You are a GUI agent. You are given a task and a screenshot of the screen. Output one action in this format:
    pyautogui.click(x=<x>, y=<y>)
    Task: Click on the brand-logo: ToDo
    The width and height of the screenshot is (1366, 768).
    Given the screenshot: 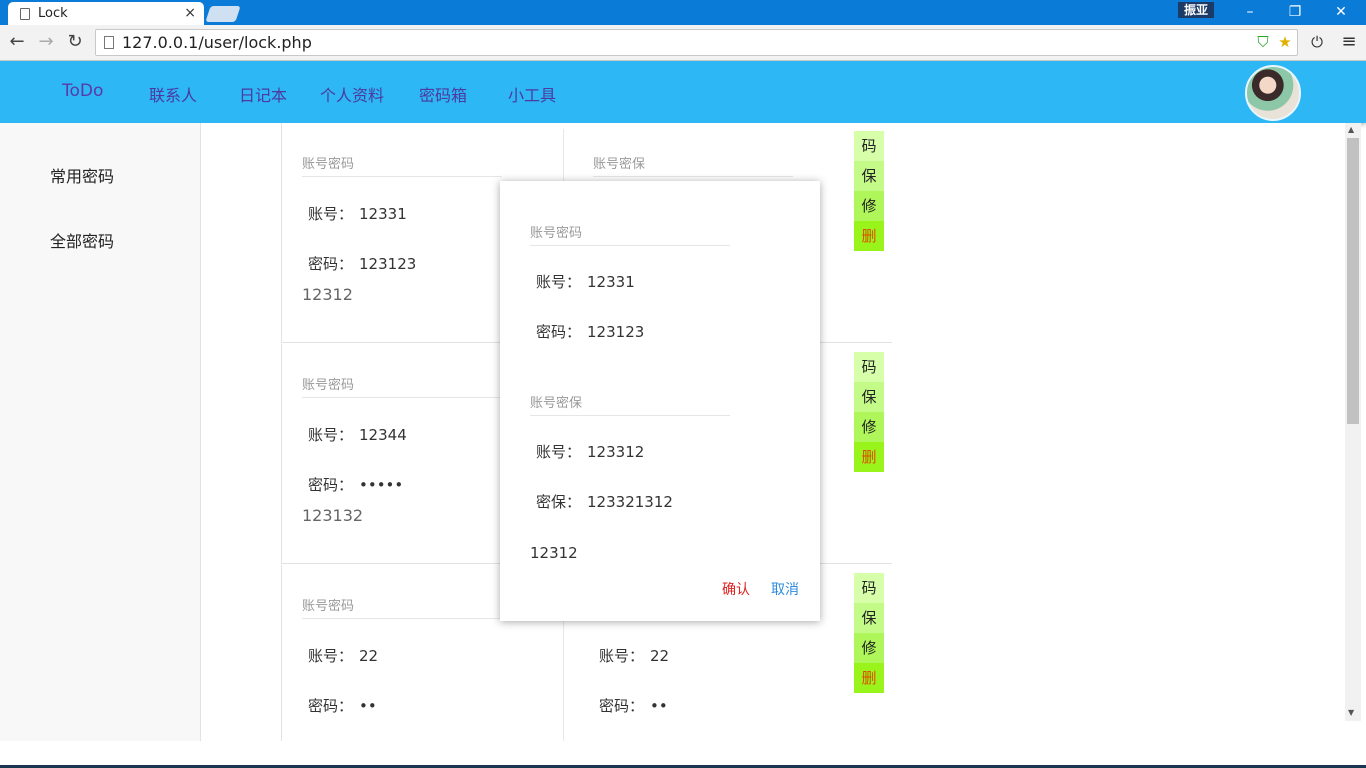 What is the action you would take?
    pyautogui.click(x=82, y=91)
    